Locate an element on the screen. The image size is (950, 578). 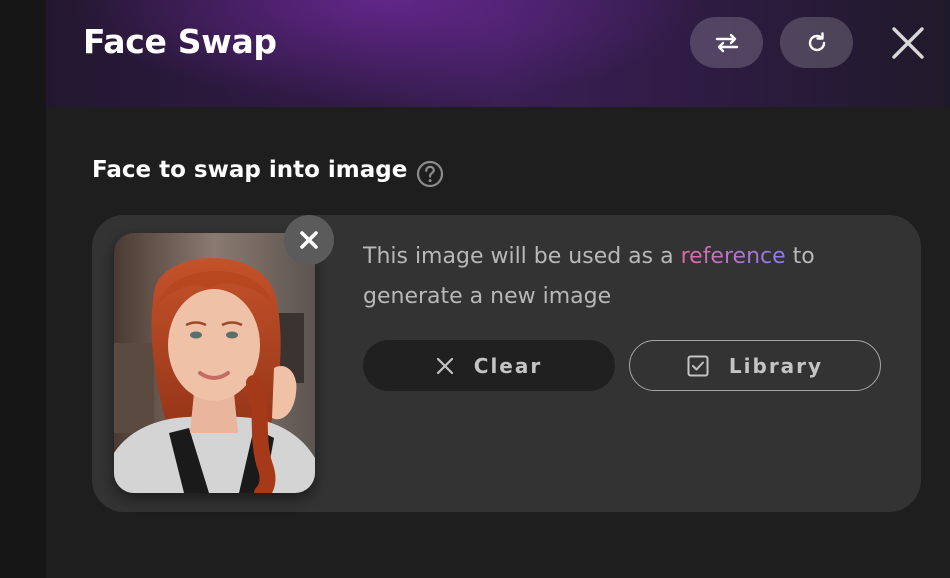
page-title: Face Swap is located at coordinates (180, 41).